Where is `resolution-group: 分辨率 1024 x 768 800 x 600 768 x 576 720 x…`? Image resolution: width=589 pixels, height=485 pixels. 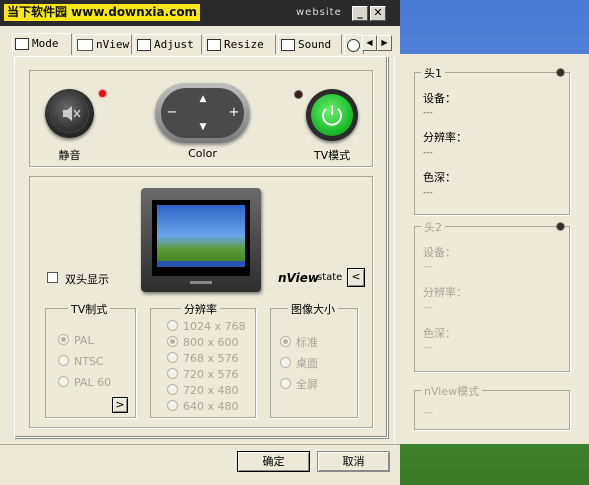
resolution-group: 分辨率 1024 x 768 800 x 600 768 x 576 720 x… is located at coordinates (203, 359).